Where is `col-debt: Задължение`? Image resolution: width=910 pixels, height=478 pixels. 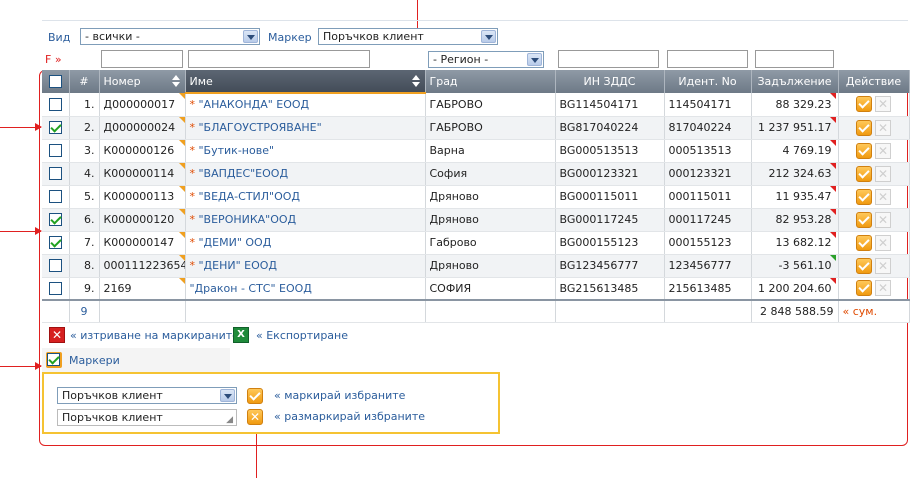 col-debt: Задължение is located at coordinates (795, 81).